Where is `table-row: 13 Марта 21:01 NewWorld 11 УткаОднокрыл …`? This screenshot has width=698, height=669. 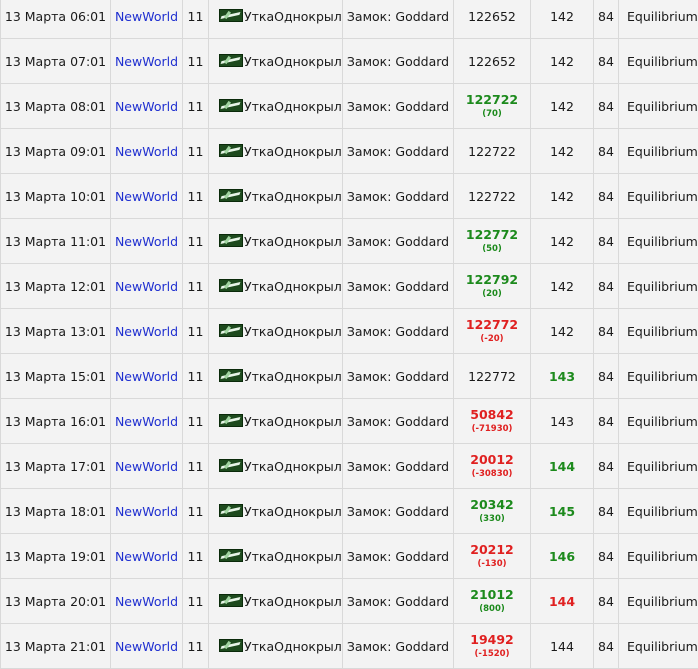
table-row: 13 Марта 21:01 NewWorld 11 УткаОднокрыл … is located at coordinates (349, 646).